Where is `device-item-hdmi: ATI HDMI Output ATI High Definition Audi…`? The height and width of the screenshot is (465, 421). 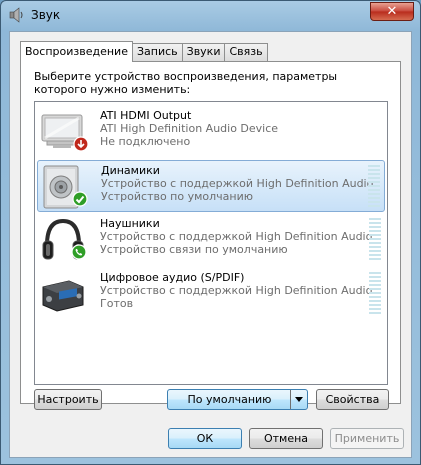
device-item-hdmi: ATI HDMI Output ATI High Definition Audi… is located at coordinates (211, 132).